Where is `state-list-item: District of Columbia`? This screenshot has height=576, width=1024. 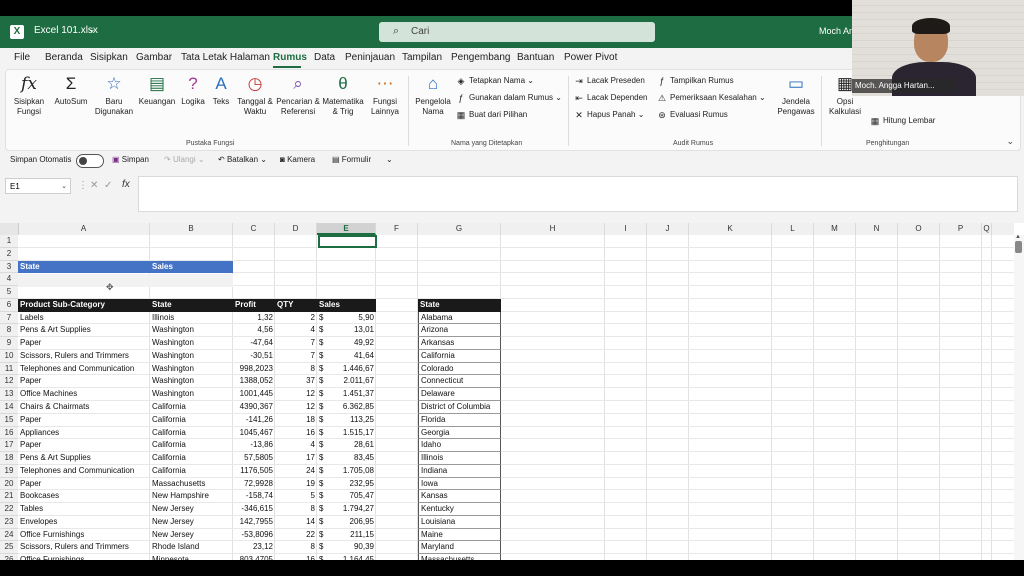
state-list-item: District of Columbia is located at coordinates (459, 407).